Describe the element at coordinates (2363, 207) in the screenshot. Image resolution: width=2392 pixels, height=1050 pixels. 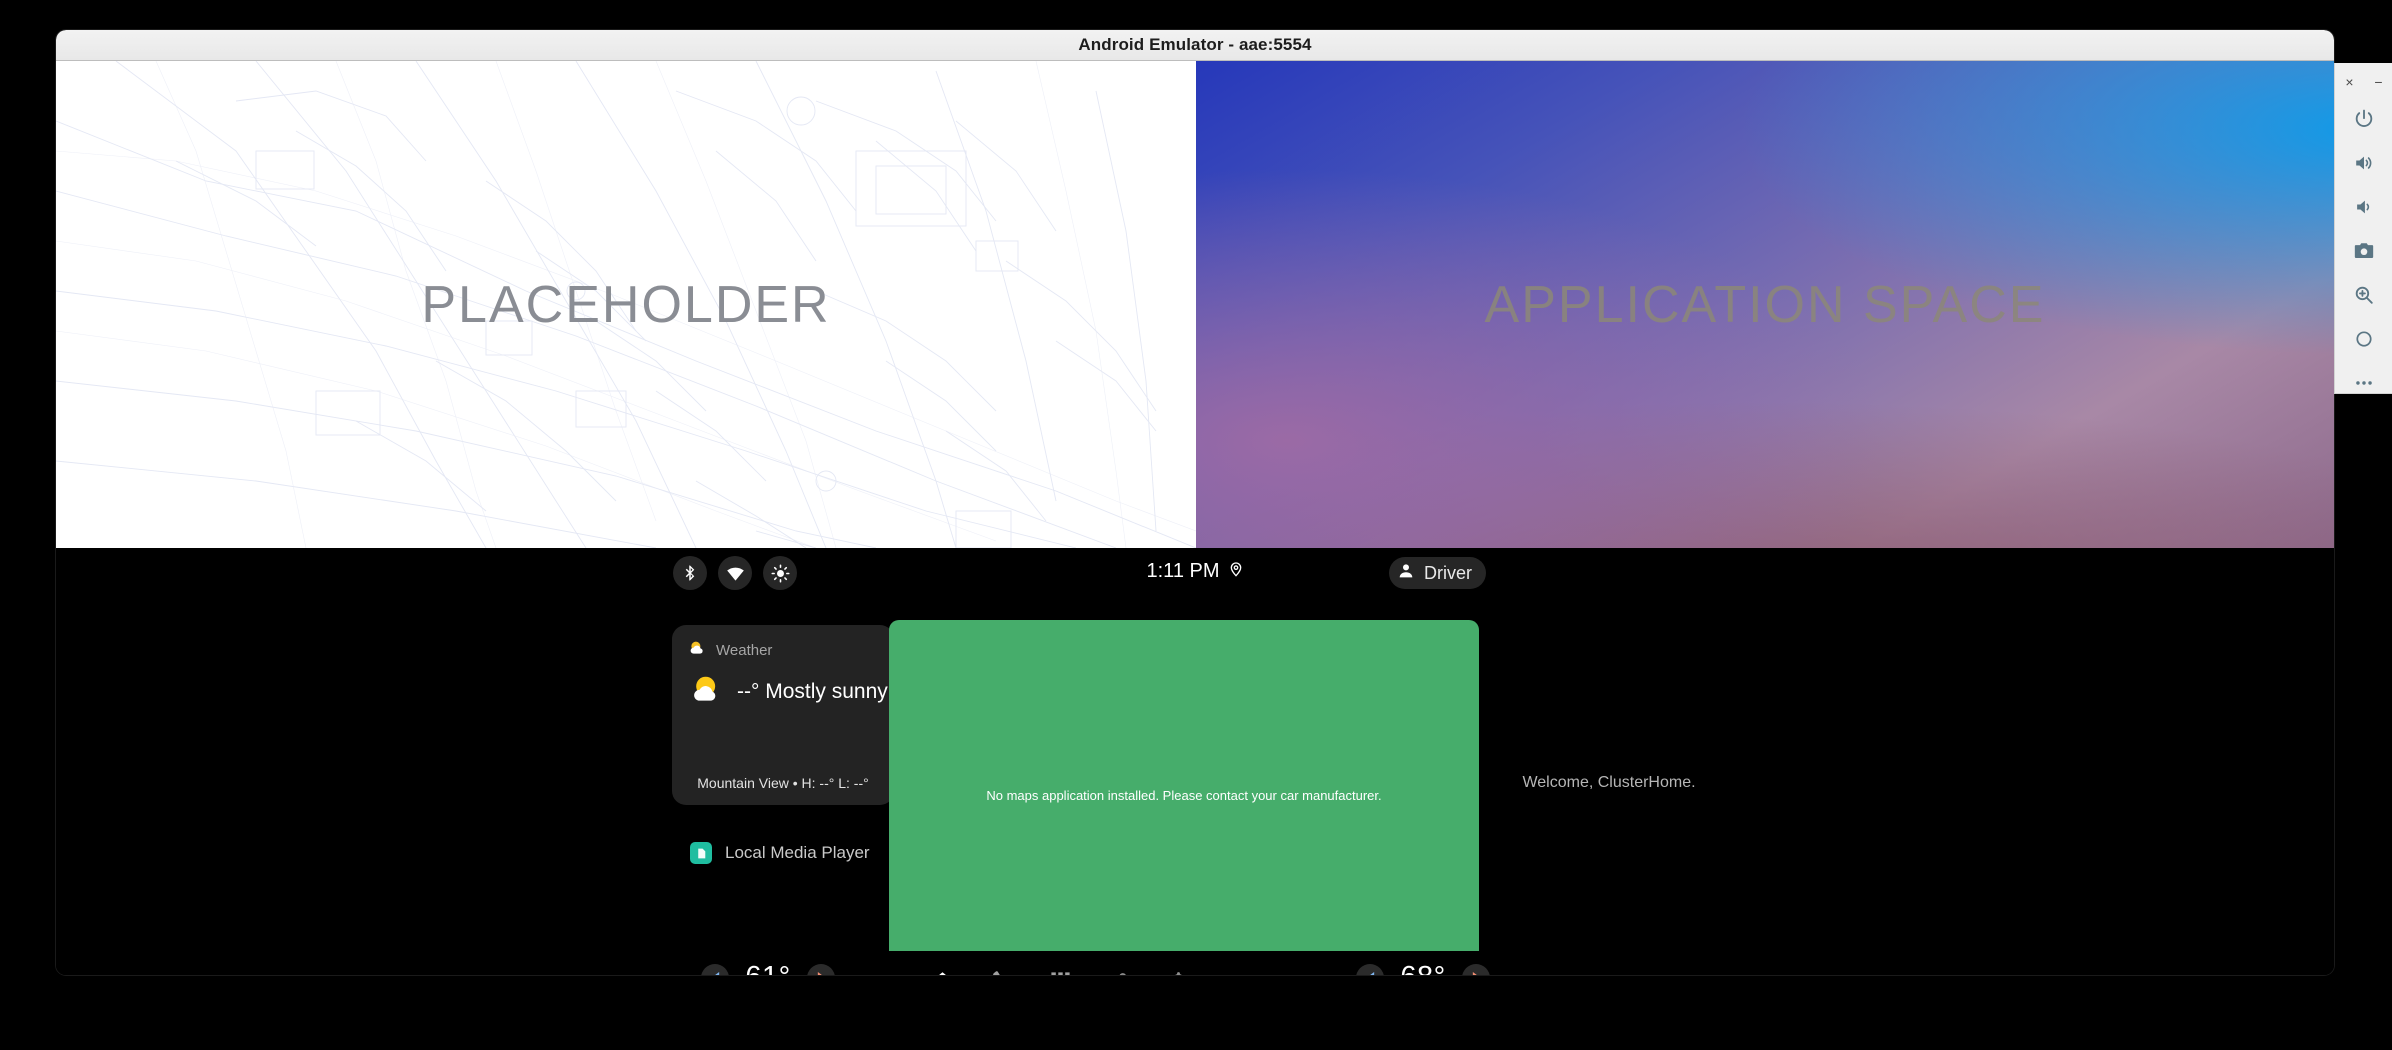
I see `volume-down-icon` at that location.